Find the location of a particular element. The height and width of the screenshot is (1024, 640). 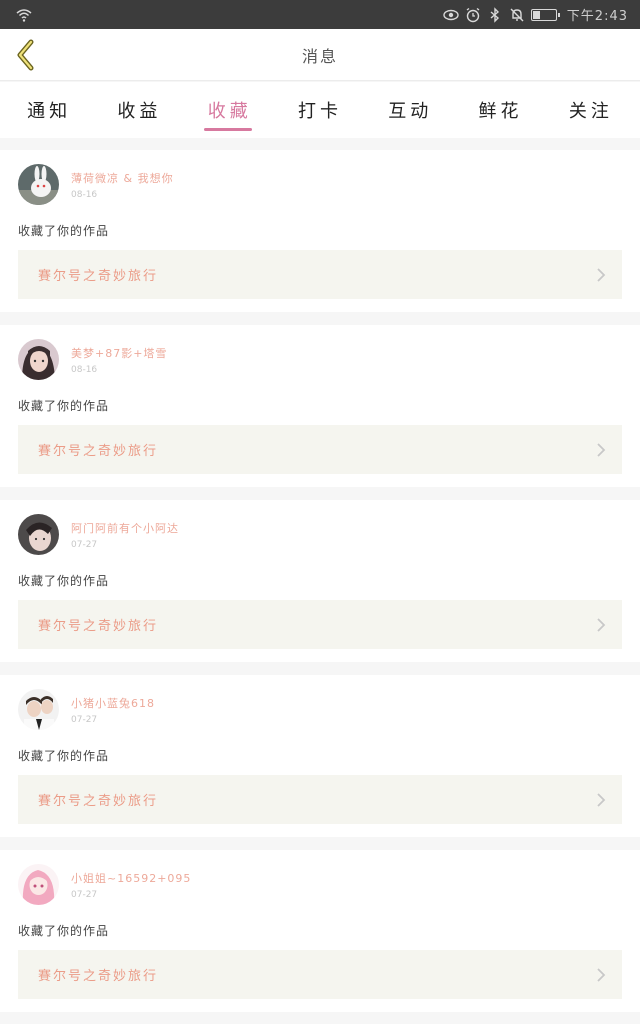

alarm-icon is located at coordinates (473, 15).